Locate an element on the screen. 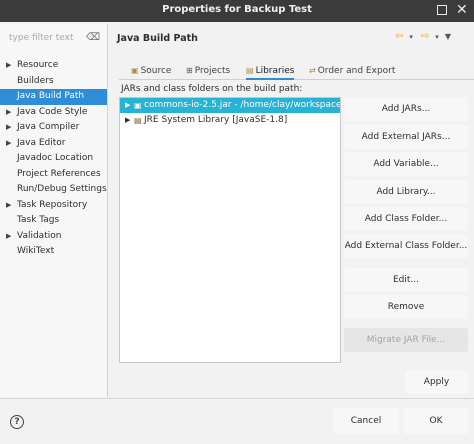 The width and height of the screenshot is (474, 444). tab-libraries: ▤ Libraries is located at coordinates (270, 72).